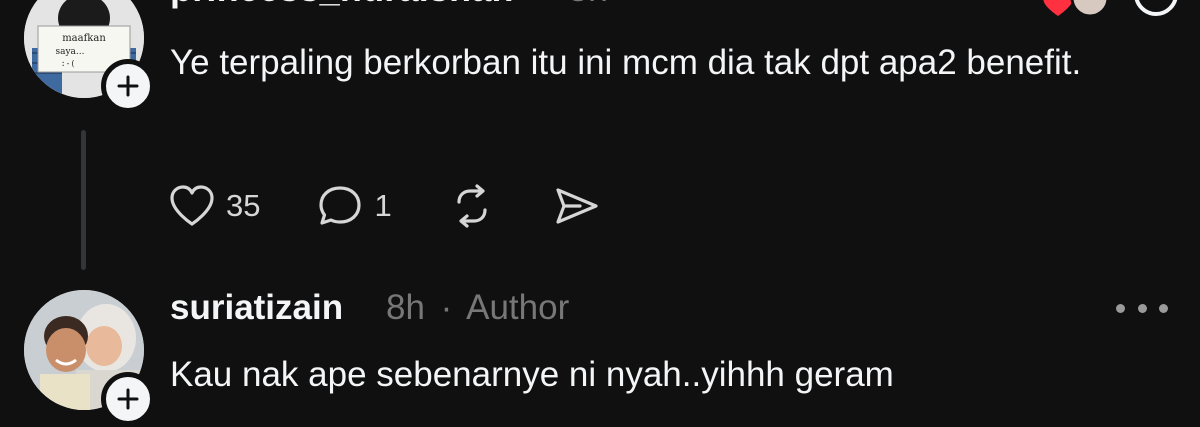 The height and width of the screenshot is (427, 1200). What do you see at coordinates (342, 5) in the screenshot?
I see `username-post-1: princess_nuraishah` at bounding box center [342, 5].